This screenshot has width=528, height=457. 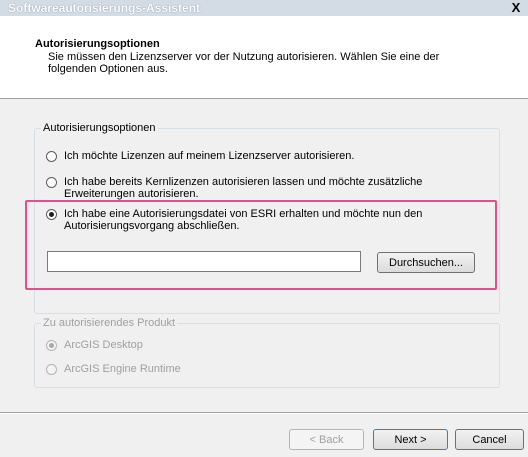 What do you see at coordinates (97, 44) in the screenshot?
I see `page-title: Autorisierungsoptionen` at bounding box center [97, 44].